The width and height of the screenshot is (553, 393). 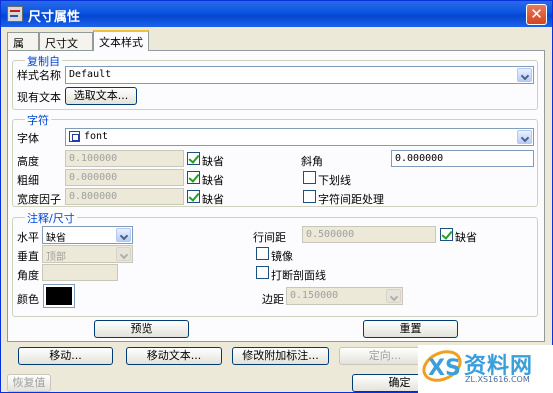 What do you see at coordinates (282, 256) in the screenshot?
I see `mirror-label: 镜像` at bounding box center [282, 256].